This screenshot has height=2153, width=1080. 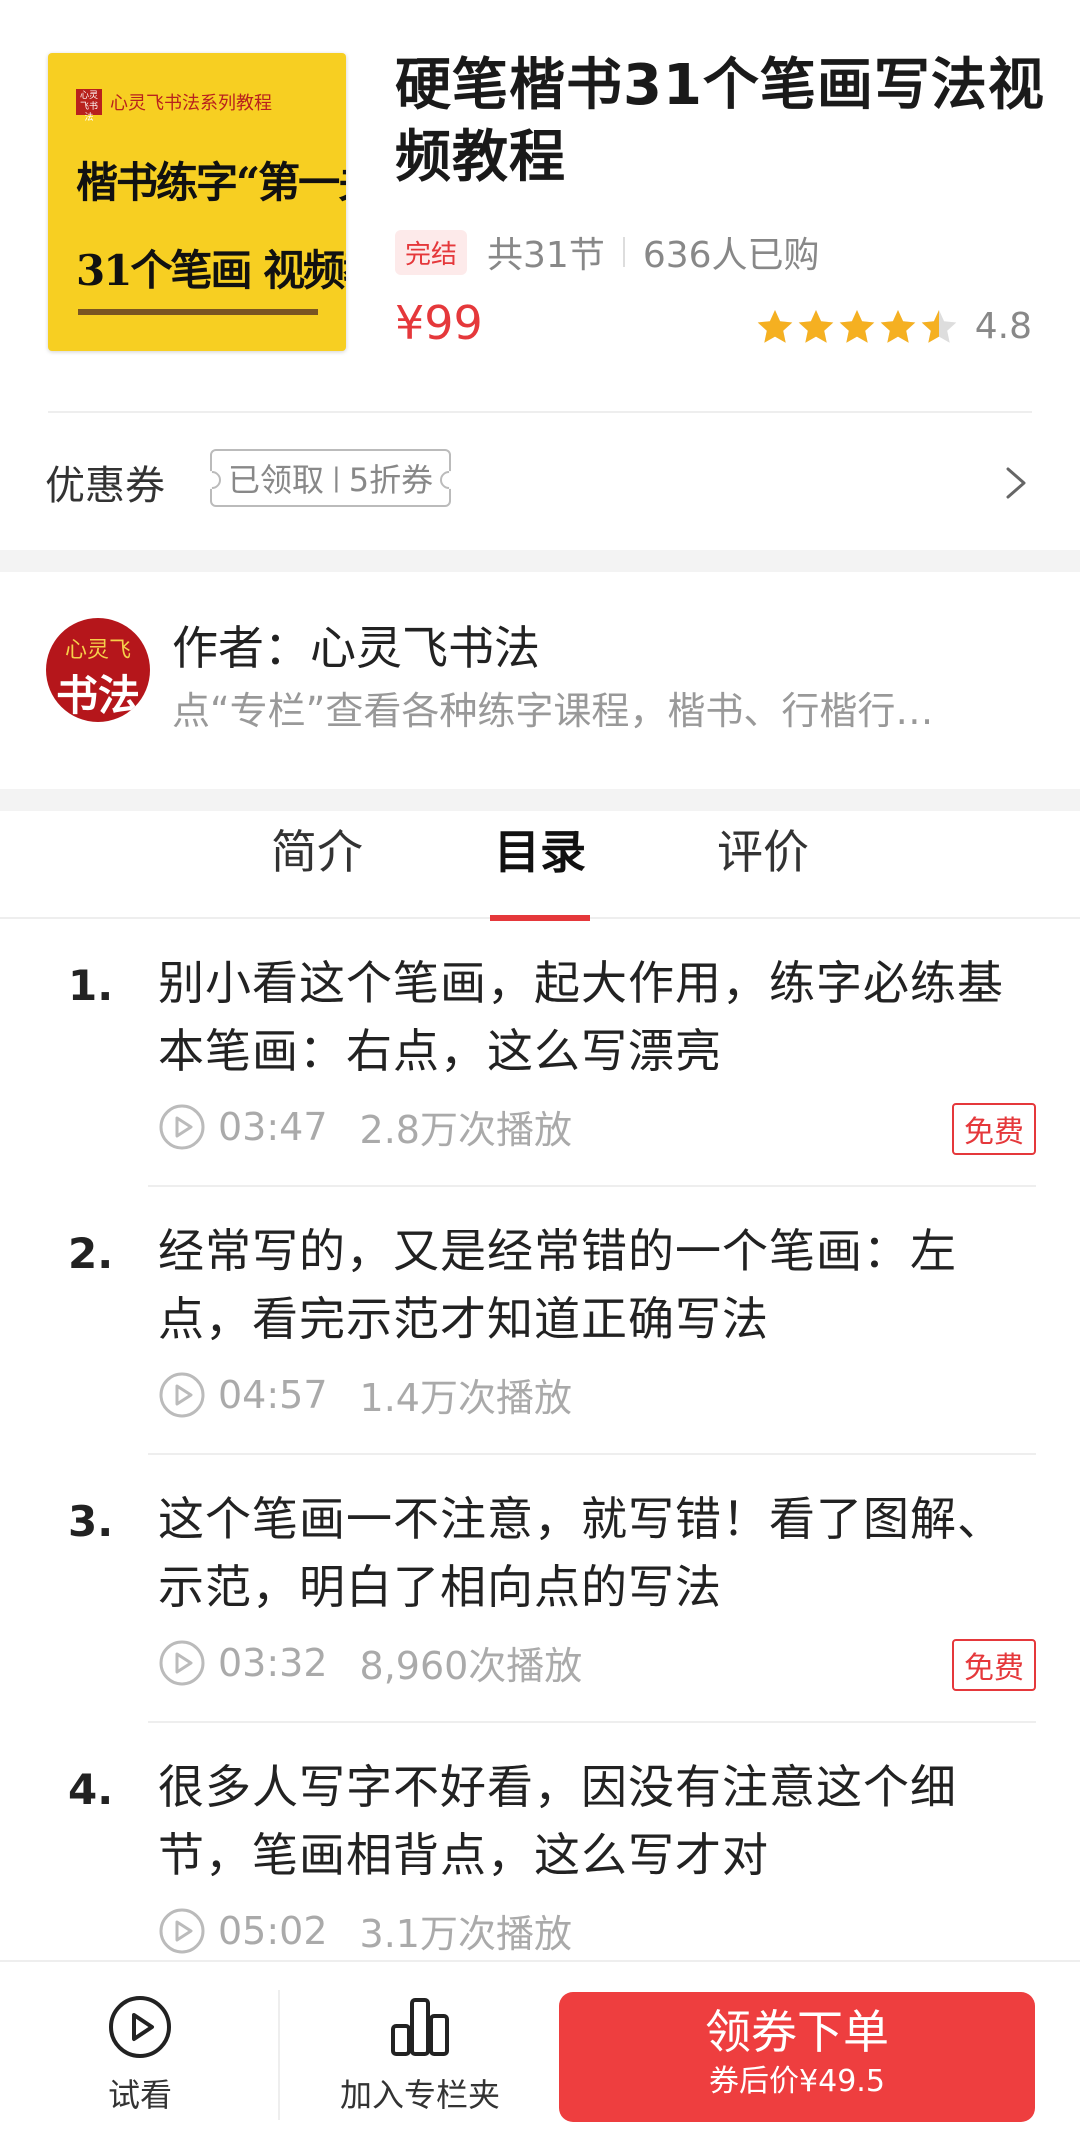 What do you see at coordinates (198, 312) in the screenshot?
I see `cover-underline` at bounding box center [198, 312].